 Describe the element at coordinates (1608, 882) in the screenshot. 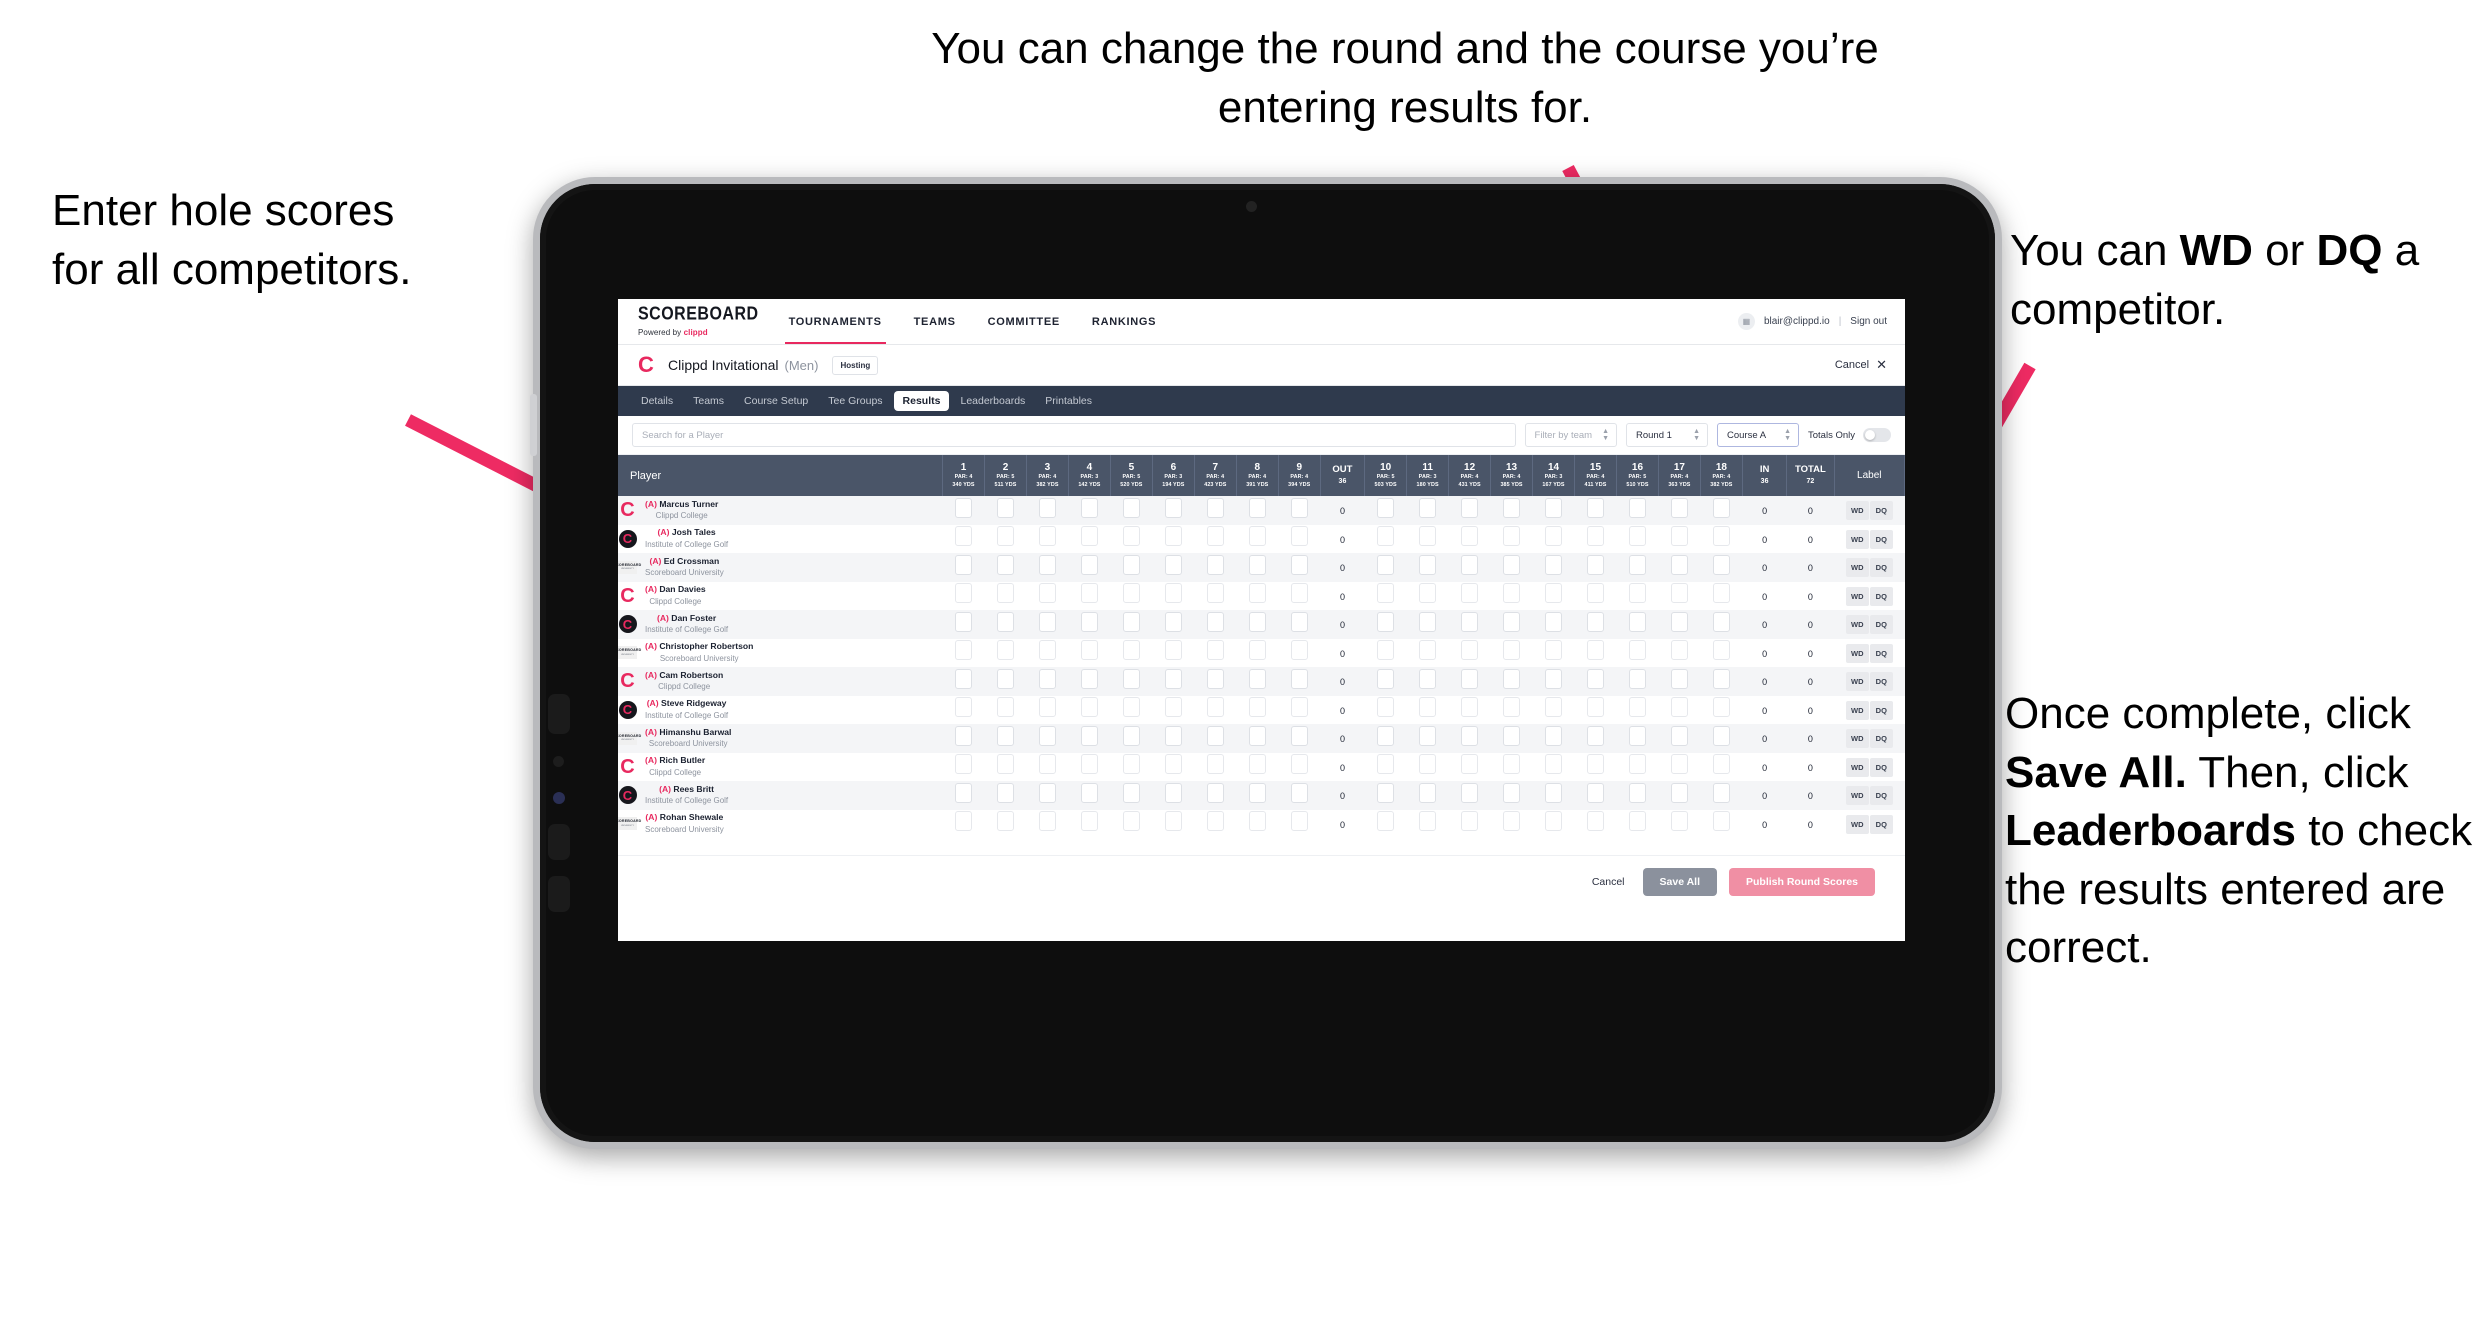

I see `cancel-button-footer: Cancel` at that location.